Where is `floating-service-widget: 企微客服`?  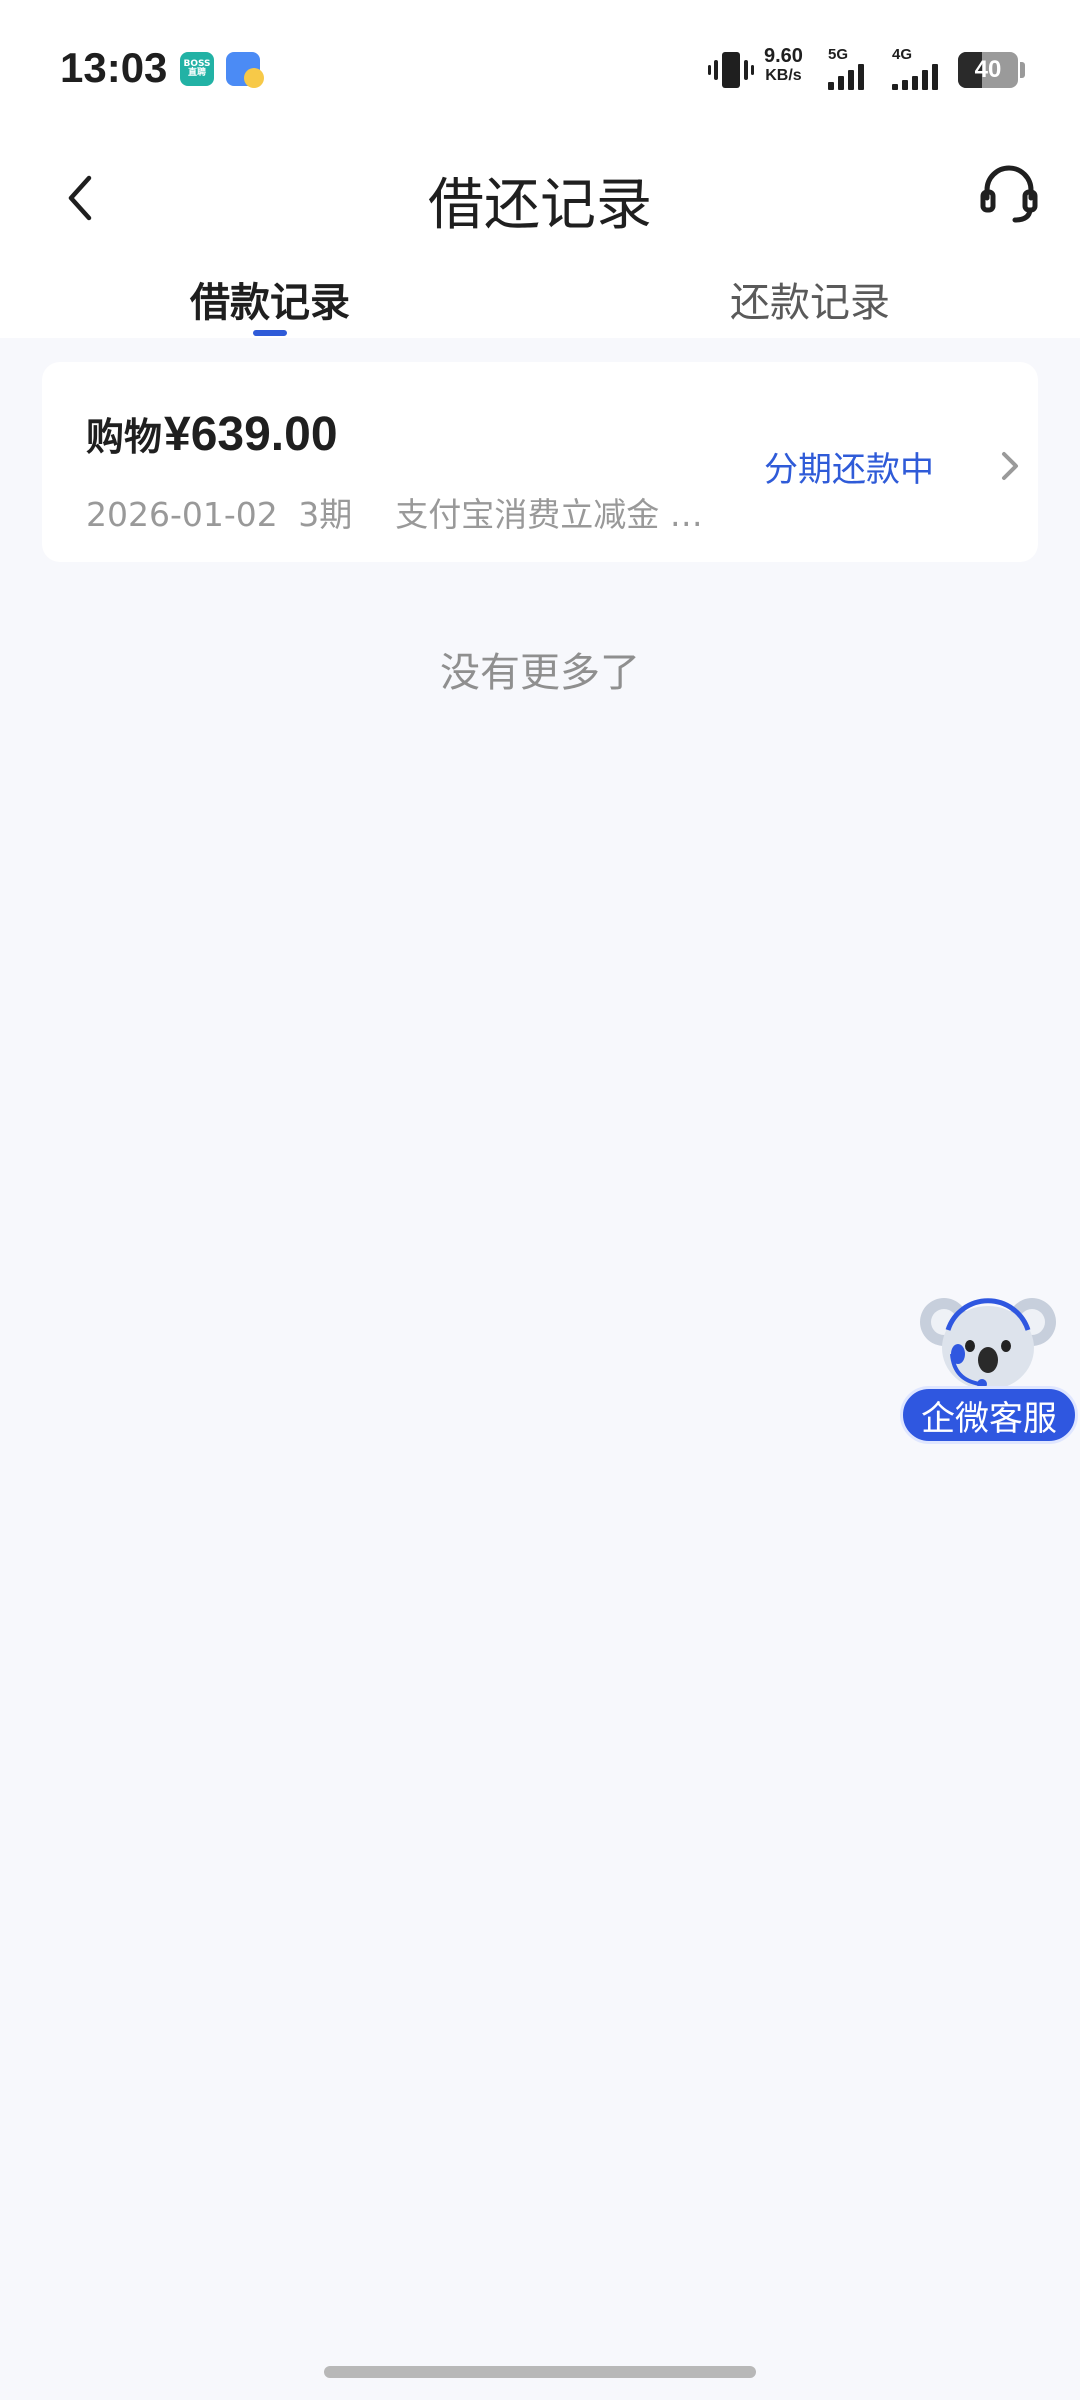 floating-service-widget: 企微客服 is located at coordinates (989, 1370).